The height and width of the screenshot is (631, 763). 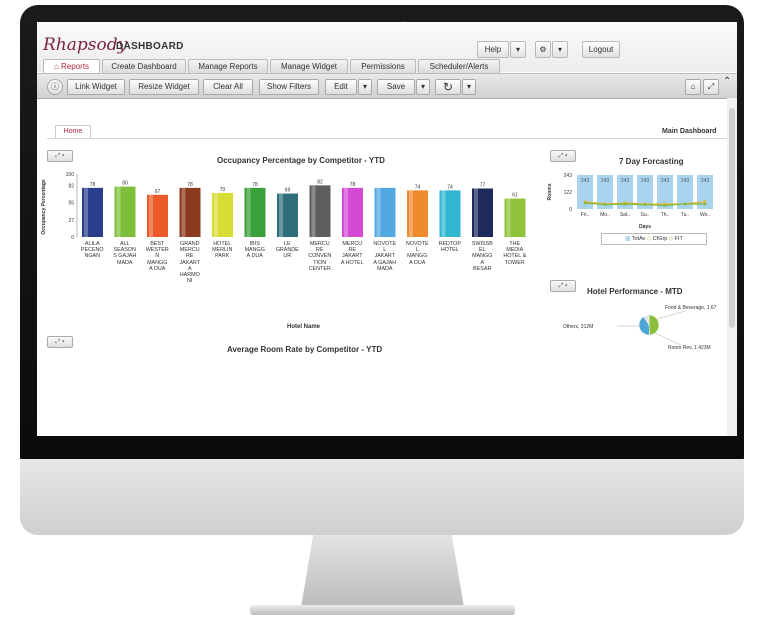 I want to click on help-button: Help, so click(x=493, y=49).